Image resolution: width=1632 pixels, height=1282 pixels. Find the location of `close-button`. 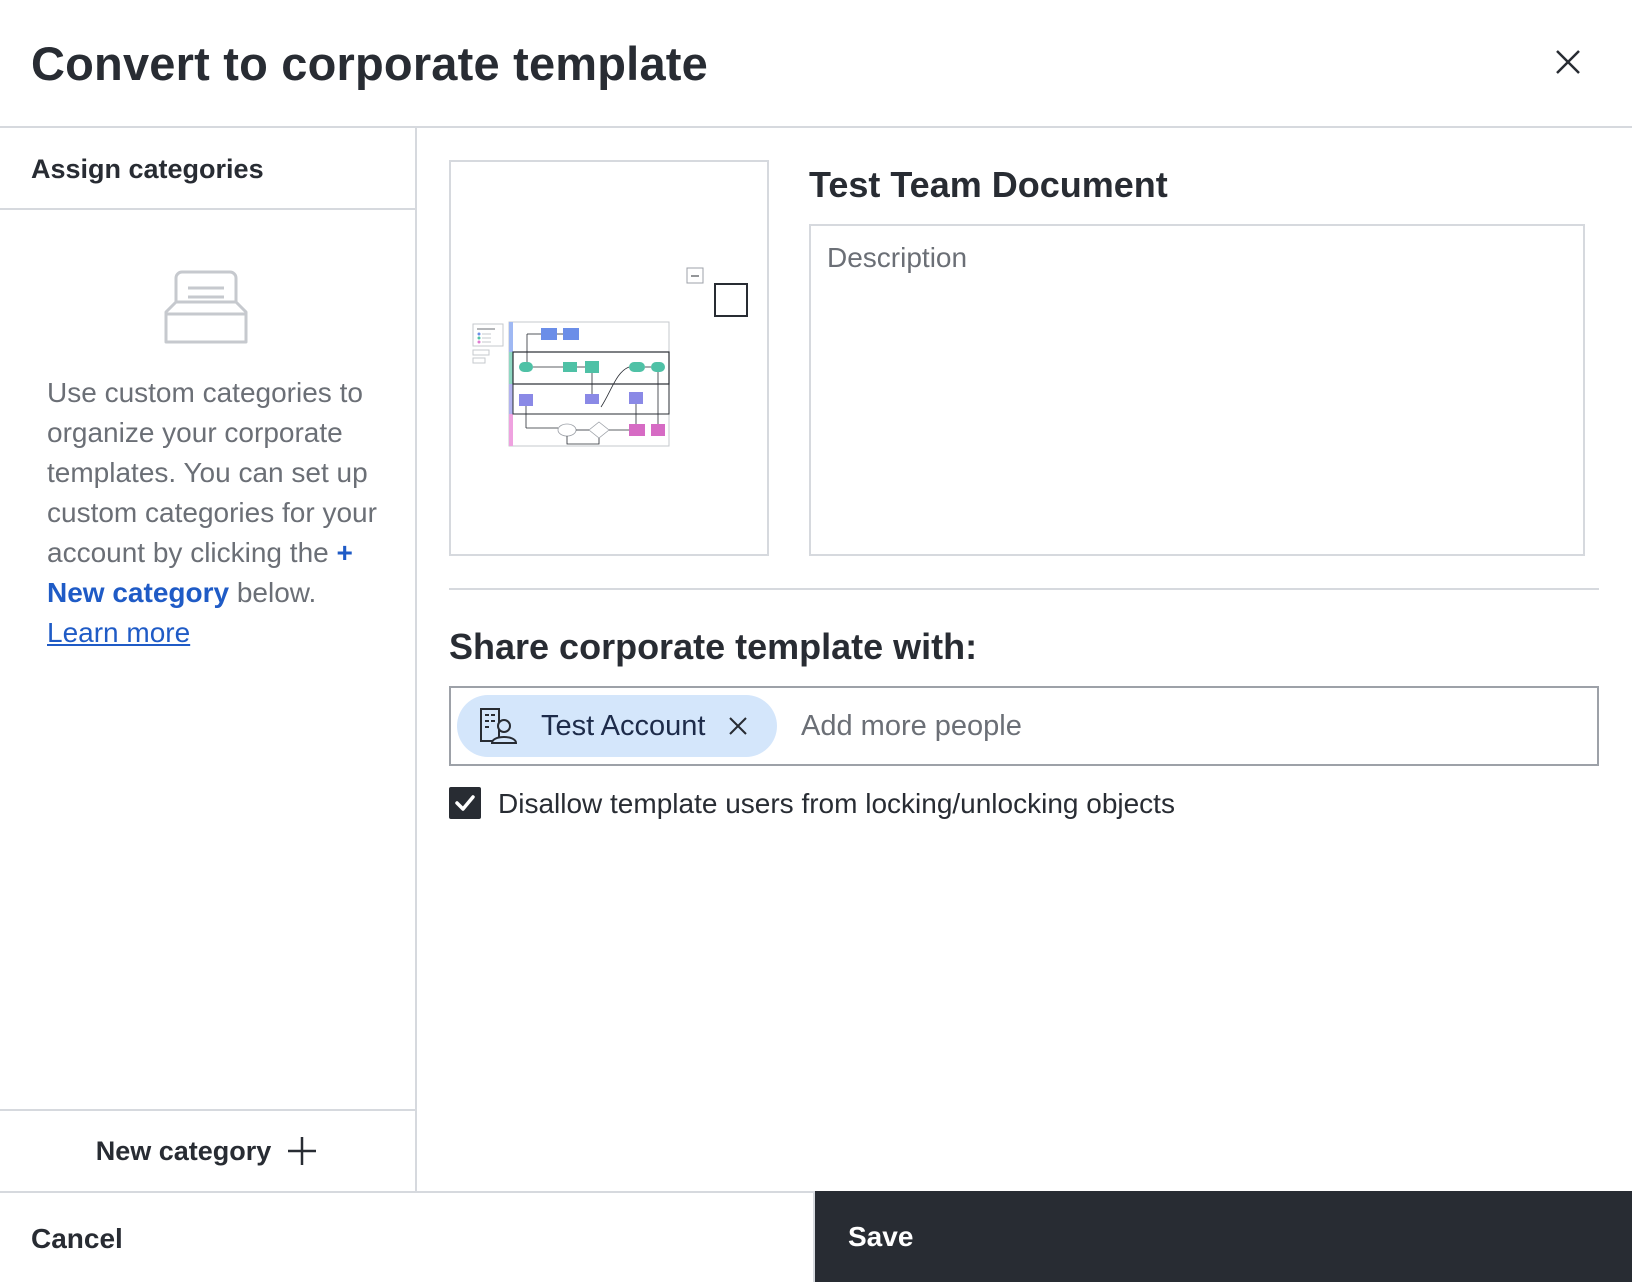

close-button is located at coordinates (1568, 62).